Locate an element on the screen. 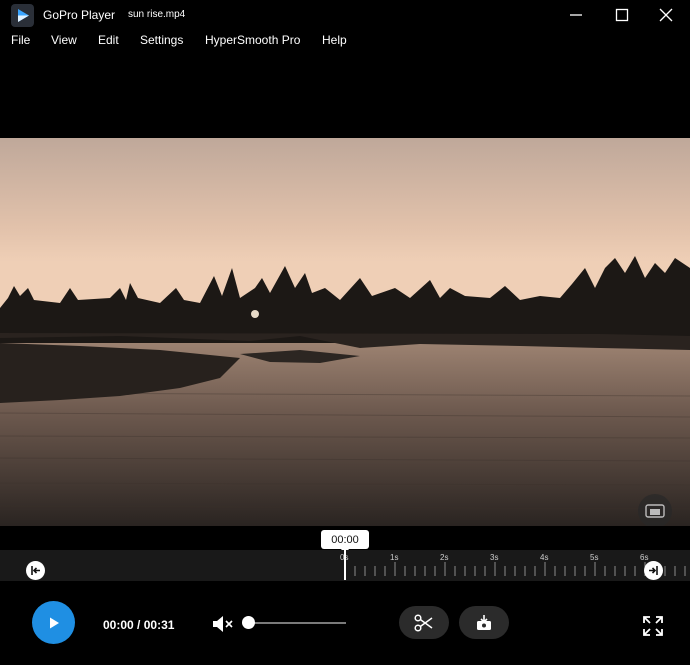  tick-label-6s: 6s is located at coordinates (644, 557).